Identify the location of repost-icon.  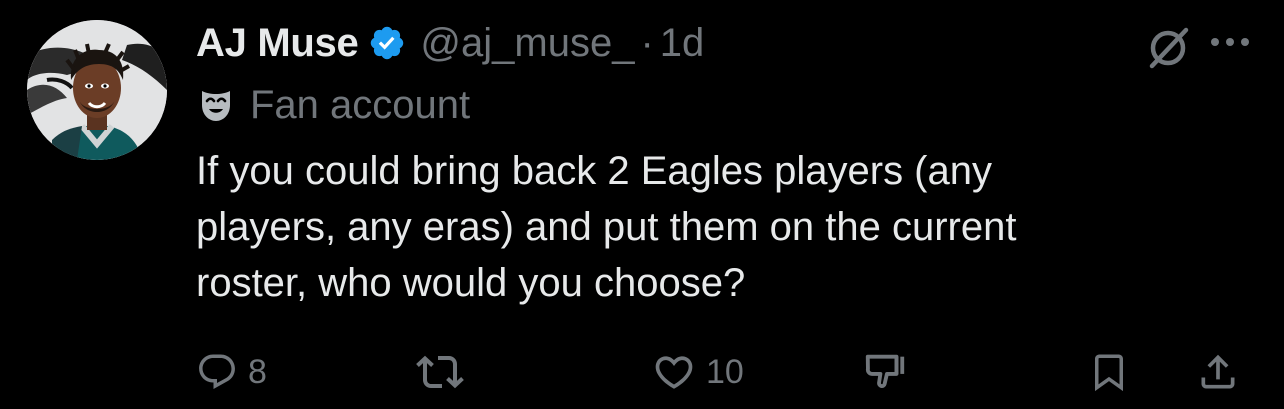
(440, 372).